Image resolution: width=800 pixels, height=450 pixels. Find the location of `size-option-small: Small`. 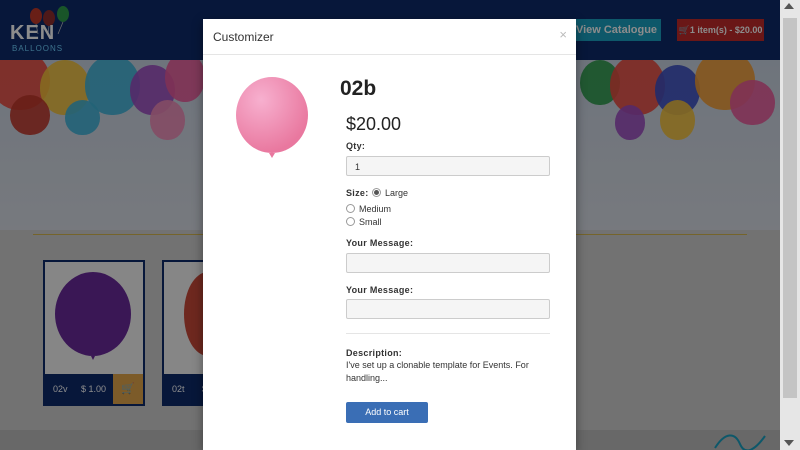

size-option-small: Small is located at coordinates (364, 222).